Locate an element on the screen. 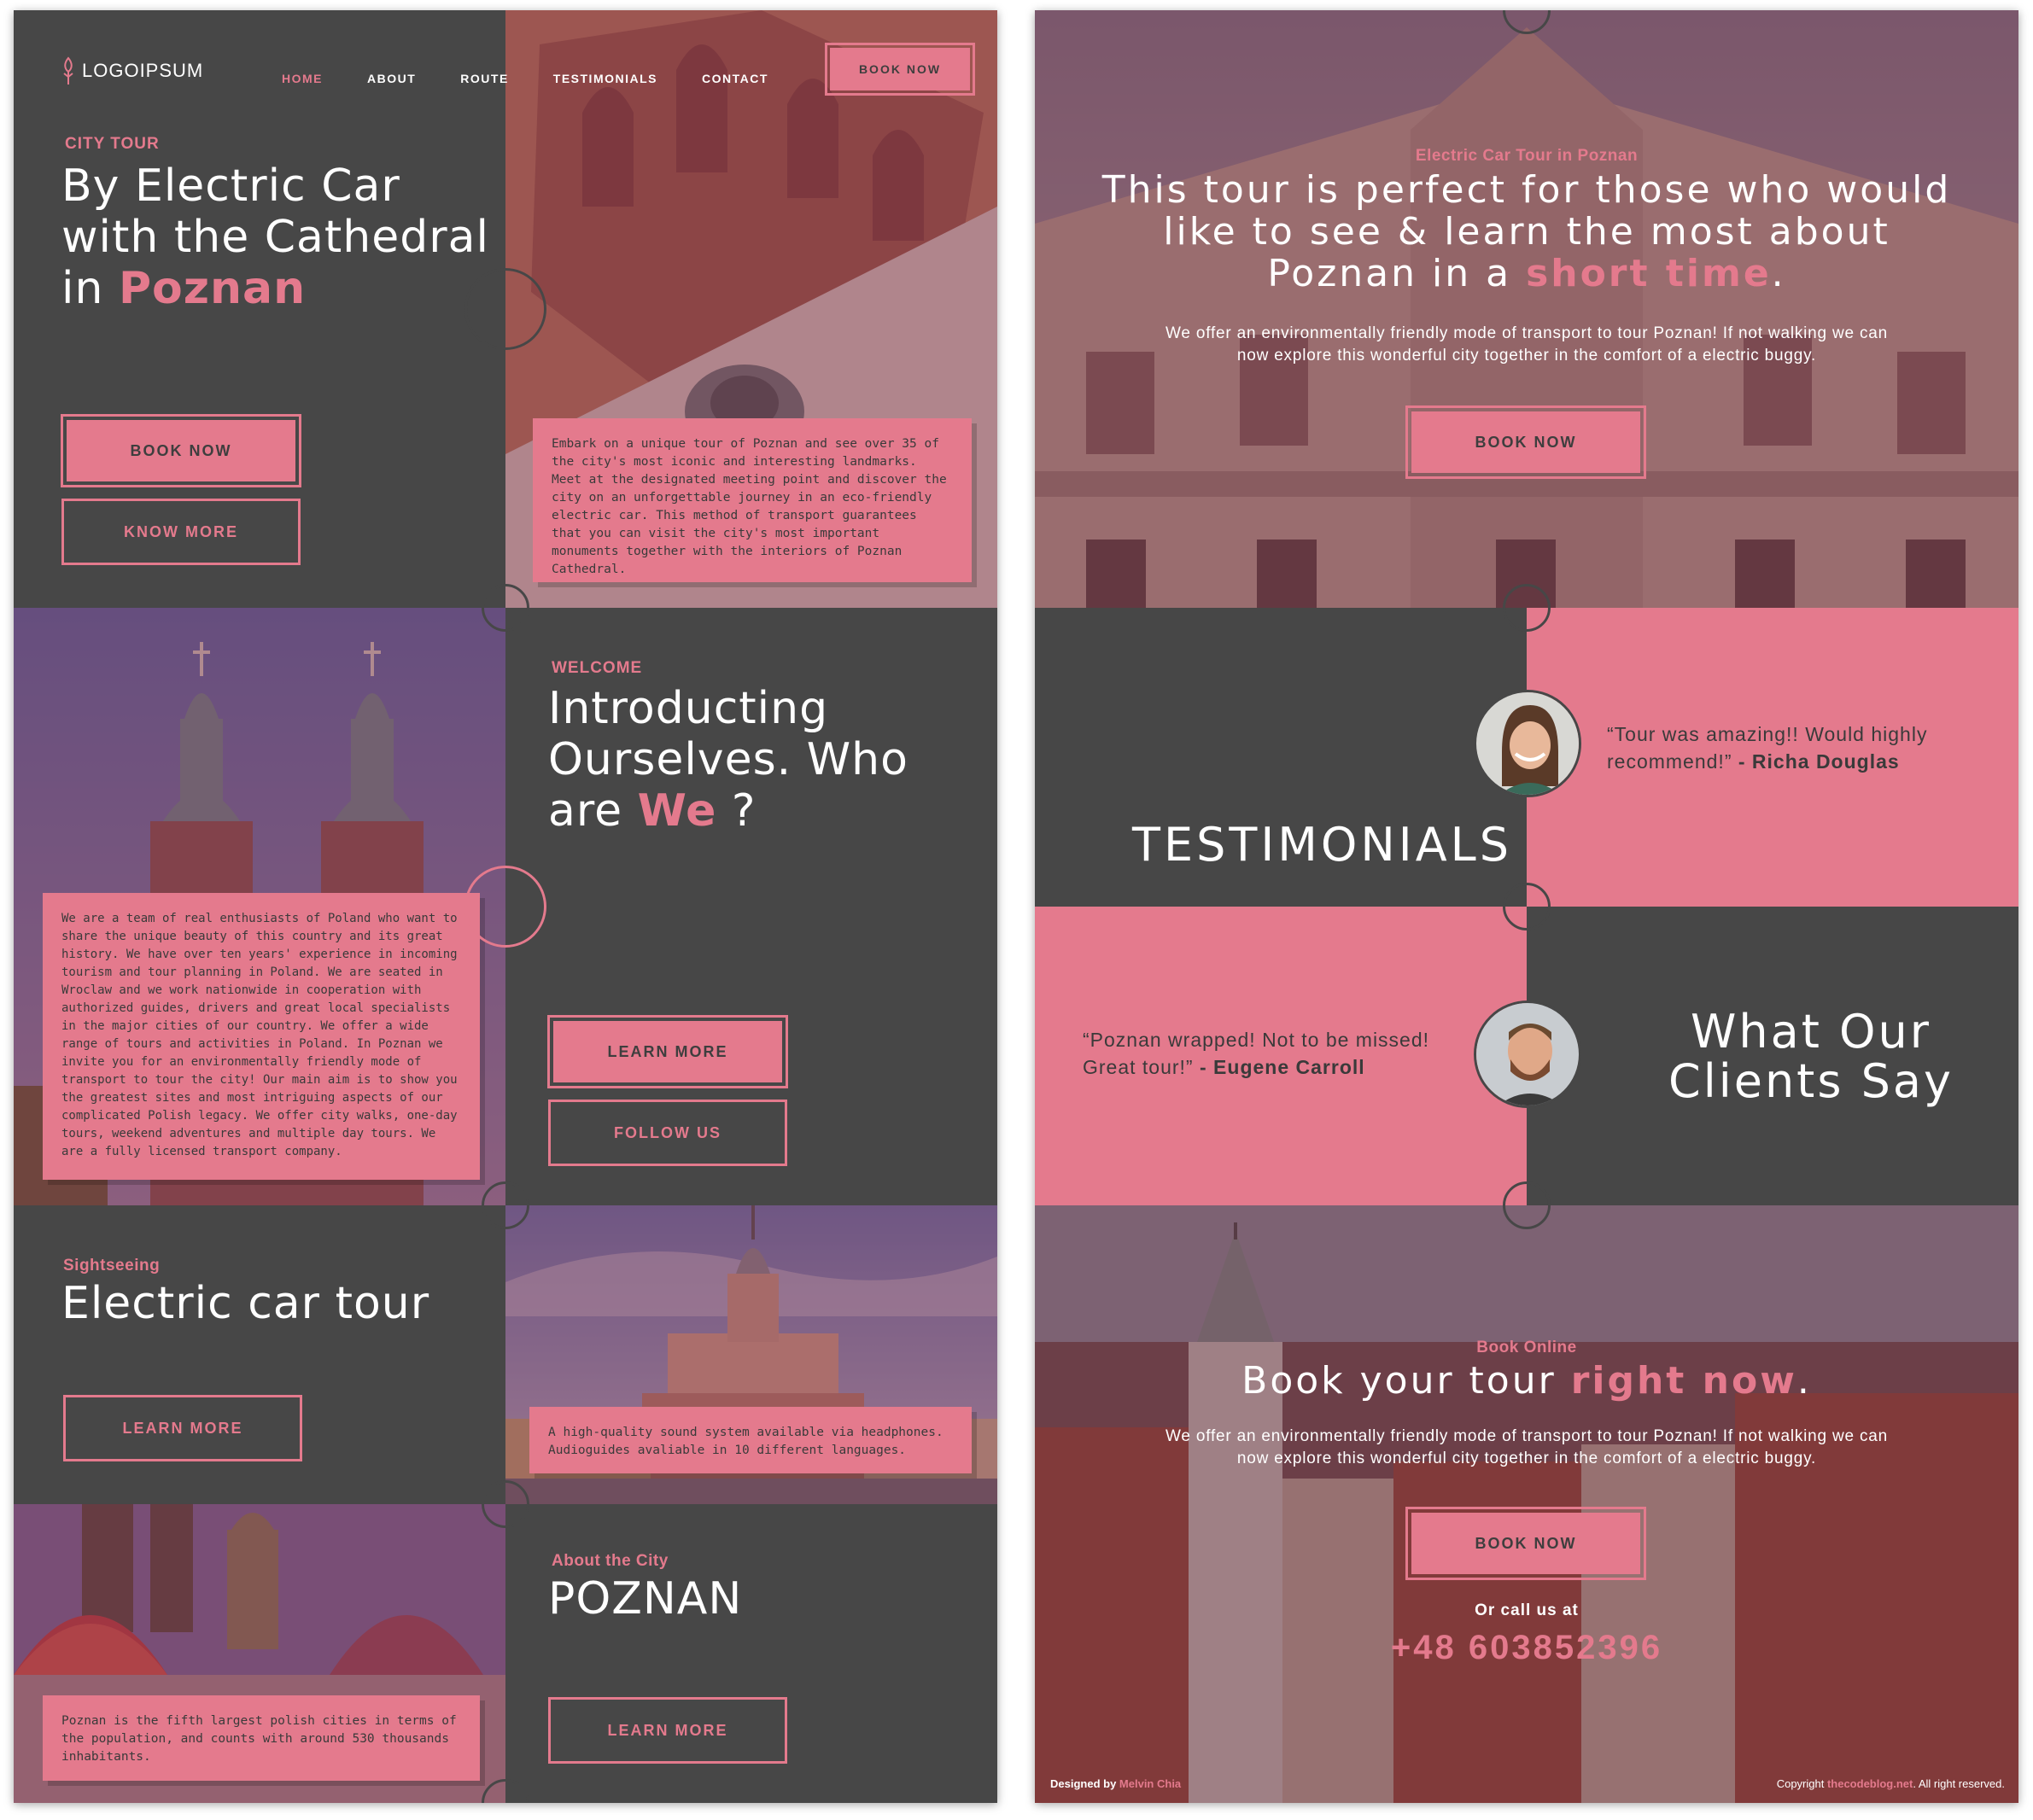  avatar-richa-douglas is located at coordinates (1528, 743).